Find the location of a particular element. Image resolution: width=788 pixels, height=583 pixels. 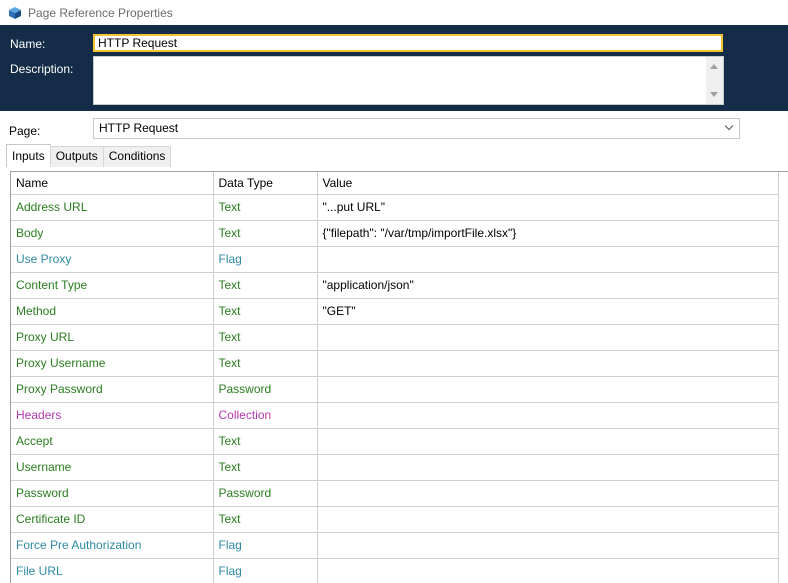

row-name-cell: Body is located at coordinates (112, 232).